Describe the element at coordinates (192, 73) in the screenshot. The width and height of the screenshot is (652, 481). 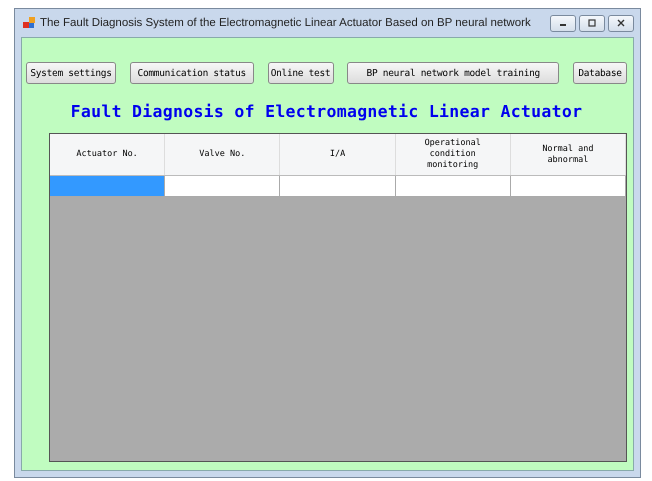
I see `toolbar-button: Communication status` at that location.